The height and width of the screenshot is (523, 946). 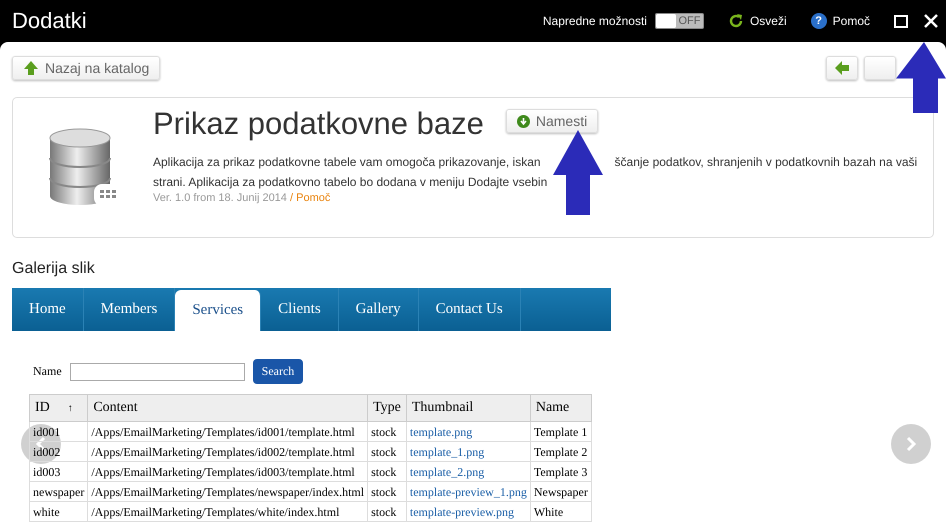 I want to click on column-header: Name, so click(x=561, y=408).